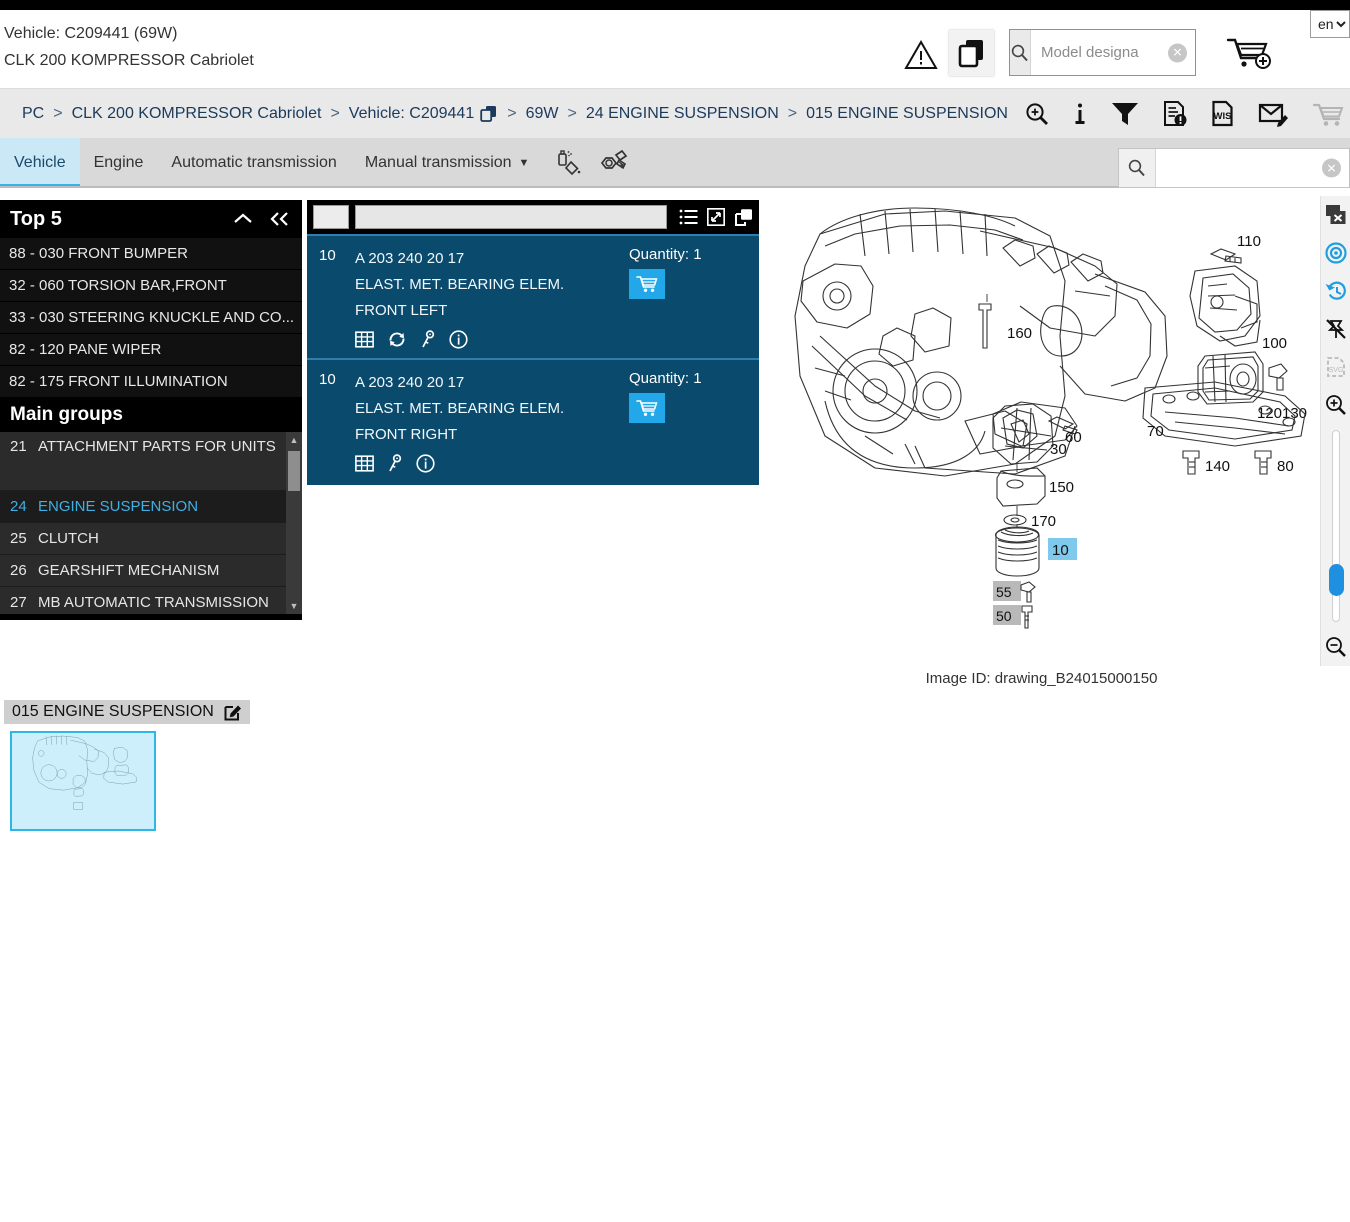  Describe the element at coordinates (331, 217) in the screenshot. I see `parts-filter-toggle` at that location.